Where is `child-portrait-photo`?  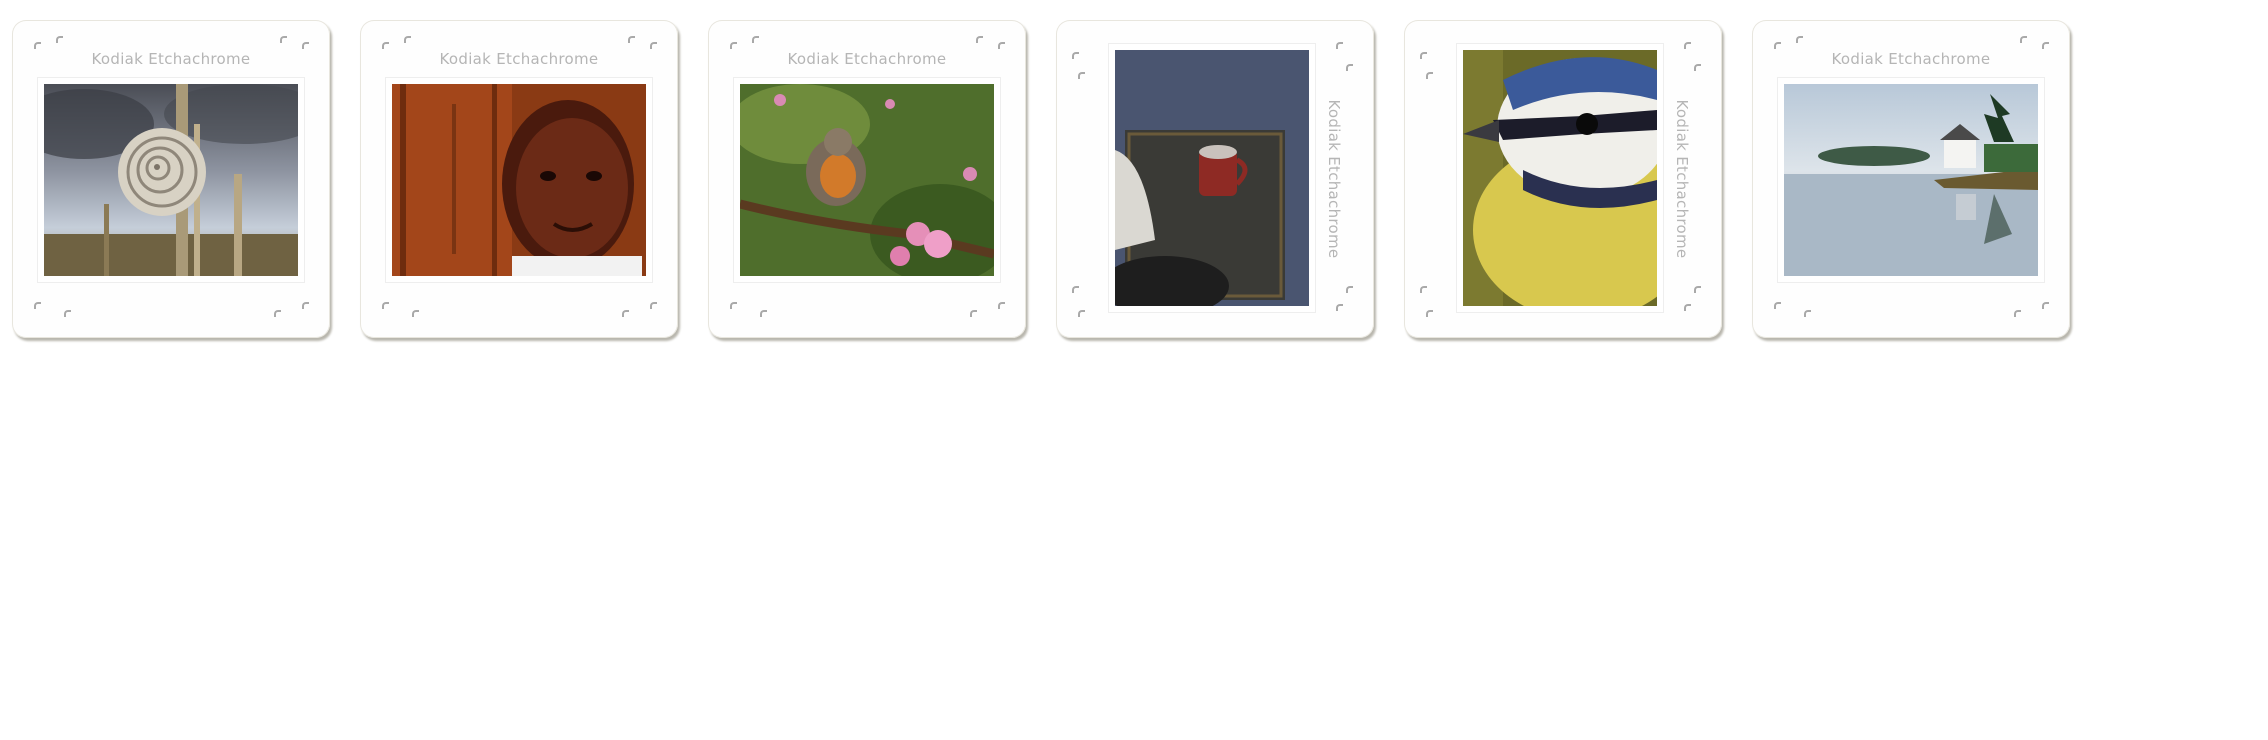
child-portrait-photo is located at coordinates (519, 180).